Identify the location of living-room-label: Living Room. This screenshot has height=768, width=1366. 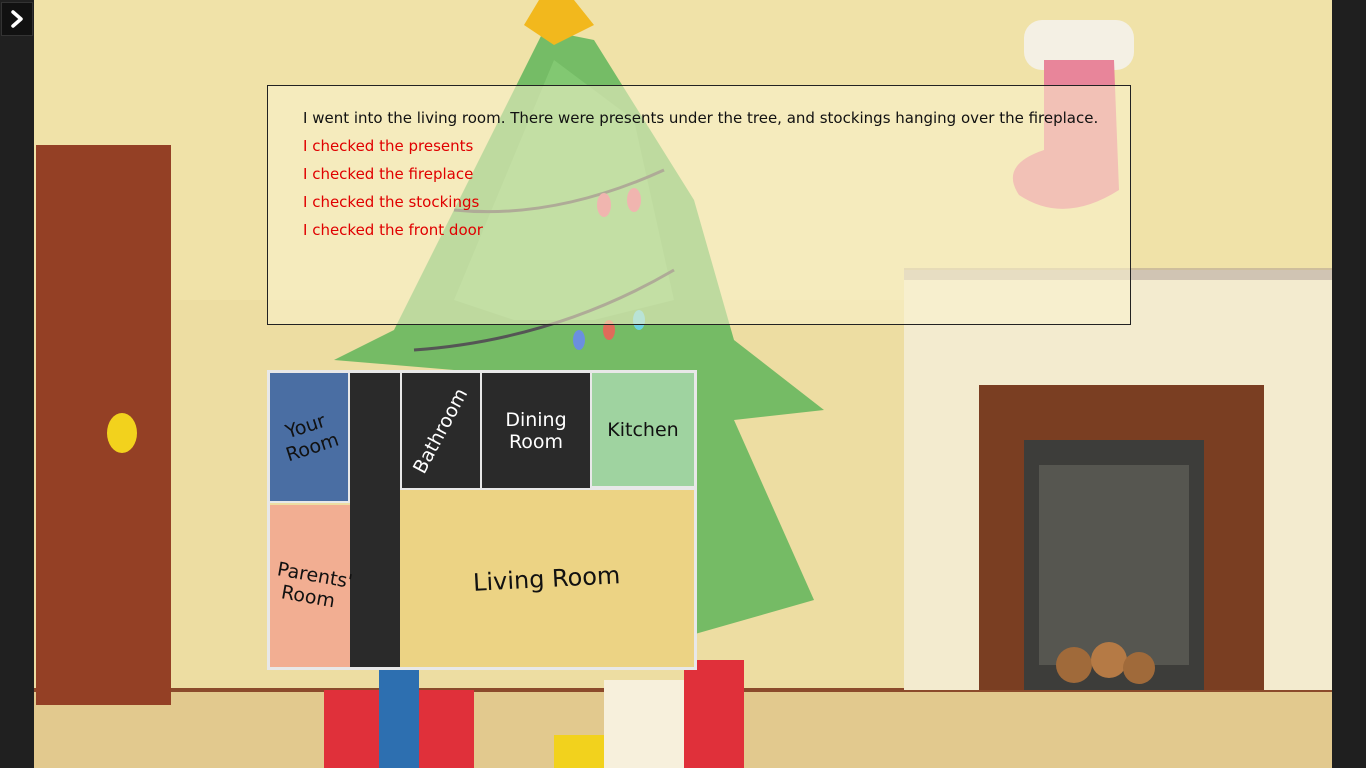
(547, 578).